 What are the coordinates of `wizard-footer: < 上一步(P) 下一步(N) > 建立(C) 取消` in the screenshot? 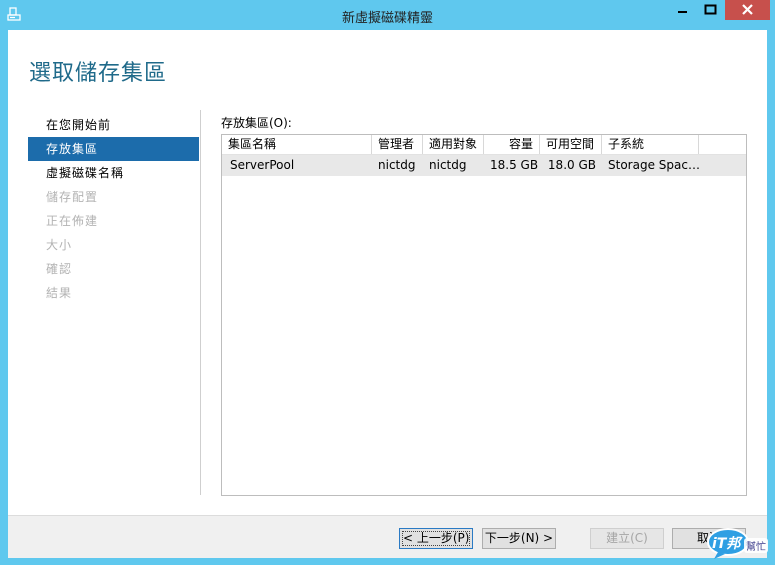 It's located at (387, 536).